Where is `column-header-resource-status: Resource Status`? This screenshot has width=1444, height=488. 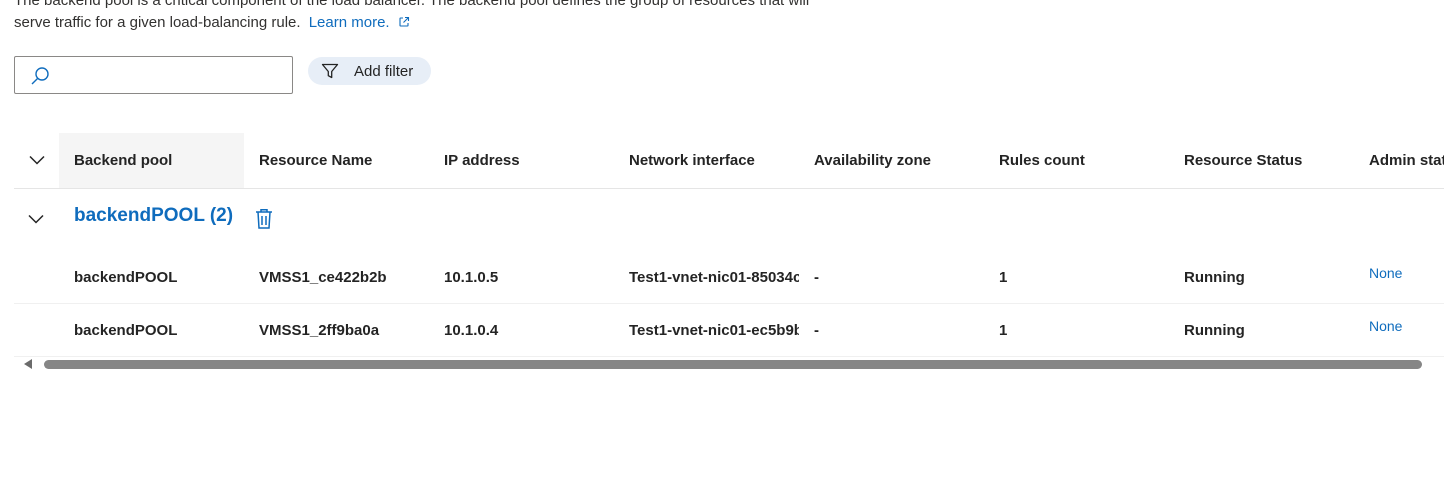 column-header-resource-status: Resource Status is located at coordinates (1271, 160).